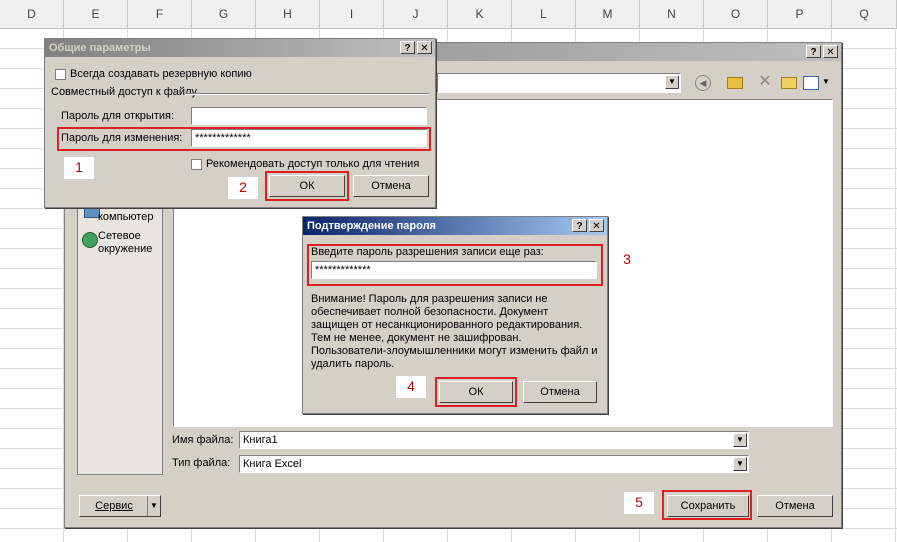  Describe the element at coordinates (196, 164) in the screenshot. I see `readonly-checkbox` at that location.